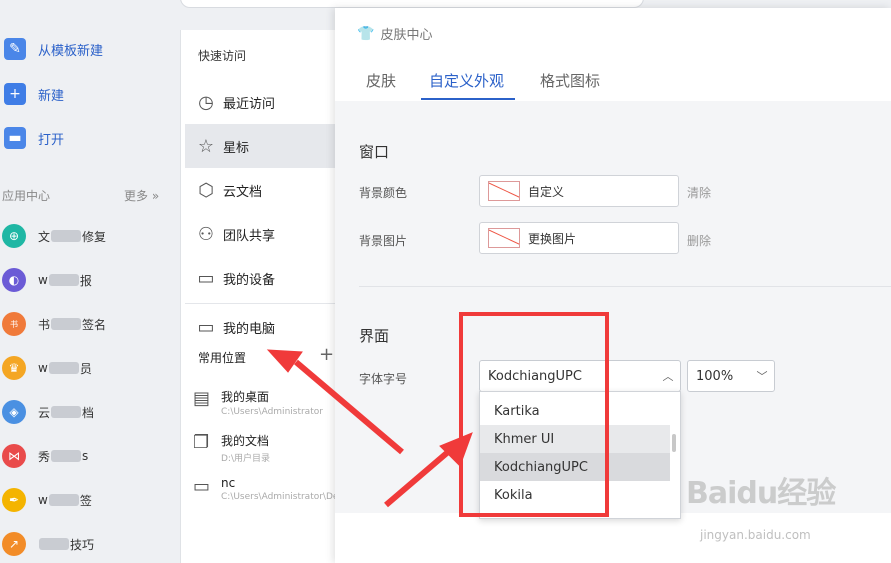 The height and width of the screenshot is (563, 891). I want to click on baidu-watermark-url: jingyan.baidu.com, so click(755, 535).